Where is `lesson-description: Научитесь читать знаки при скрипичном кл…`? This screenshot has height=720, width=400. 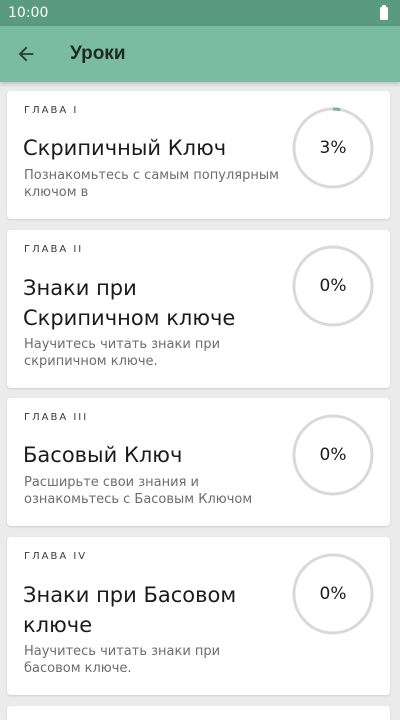 lesson-description: Научитесь читать знаки при скрипичном кл… is located at coordinates (122, 353).